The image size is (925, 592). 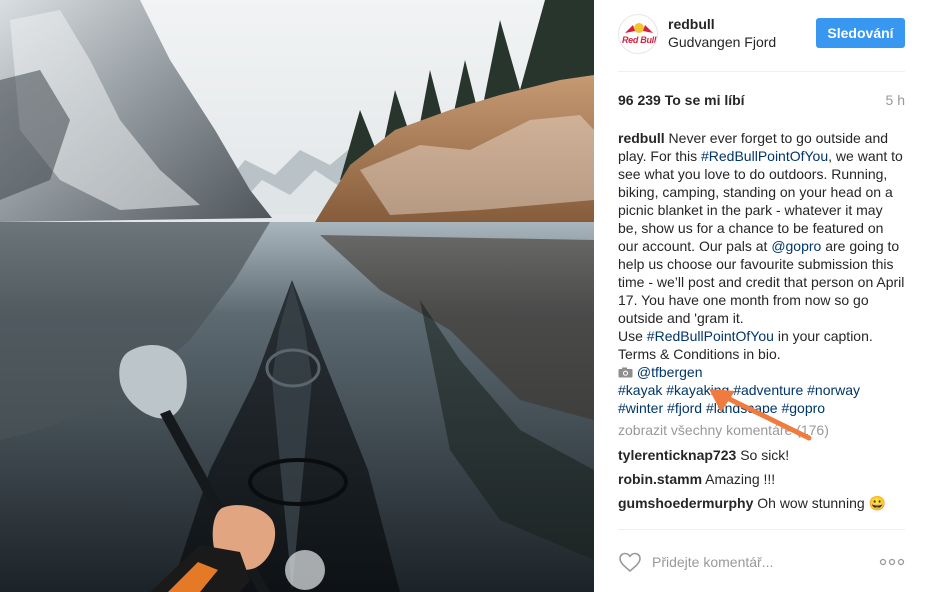 I want to click on caption-text: Use, so click(x=632, y=336).